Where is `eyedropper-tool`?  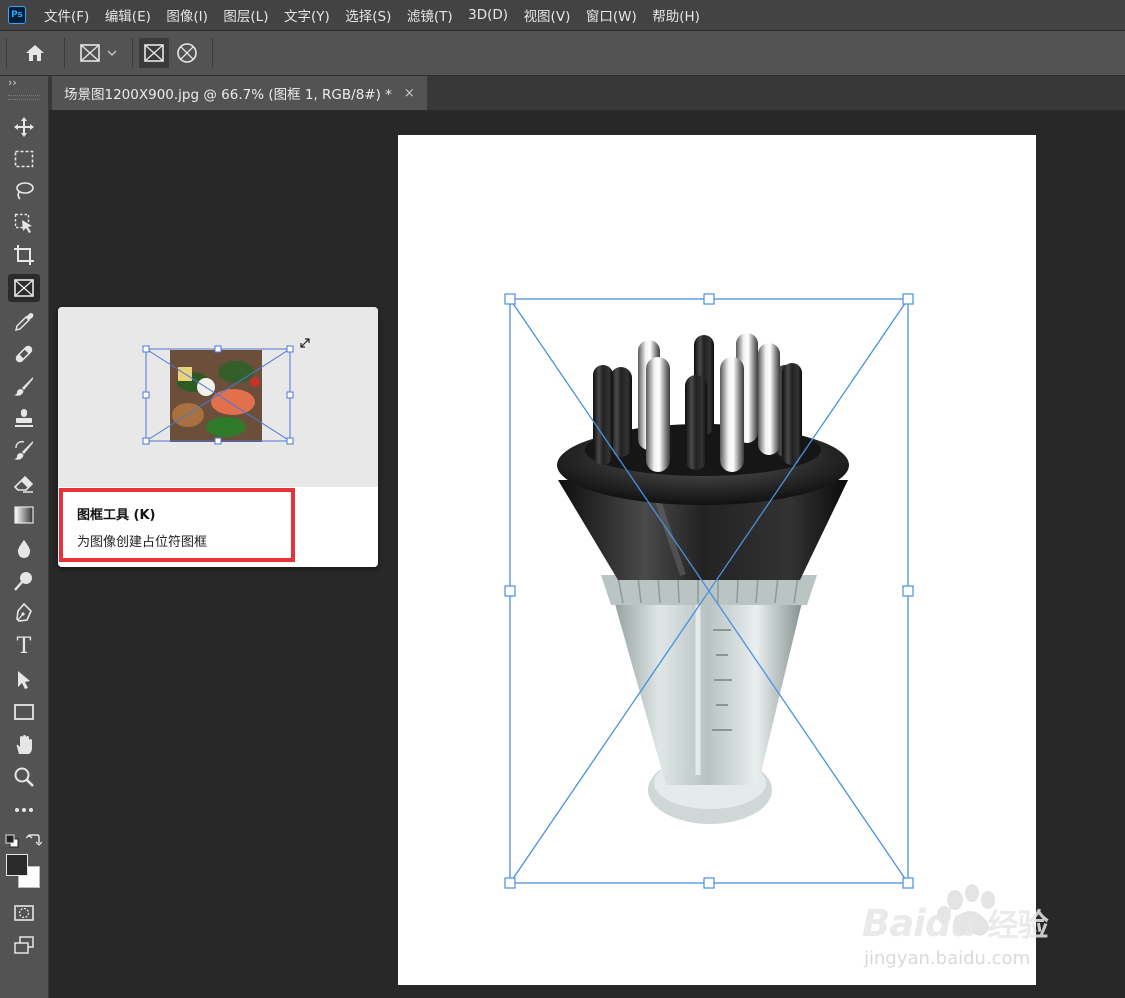
eyedropper-tool is located at coordinates (24, 322).